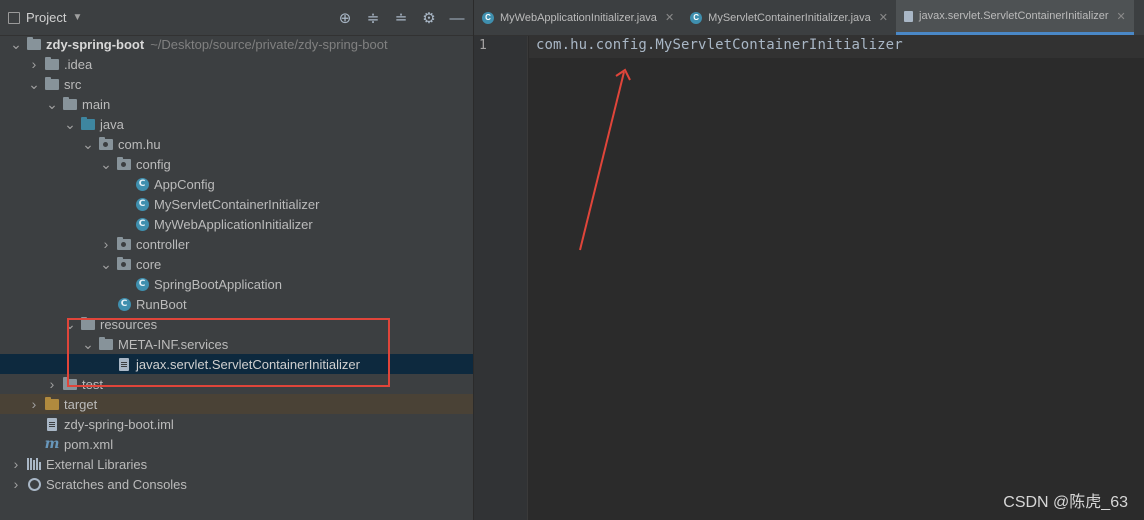  What do you see at coordinates (236, 404) in the screenshot?
I see `tree-item: › target` at bounding box center [236, 404].